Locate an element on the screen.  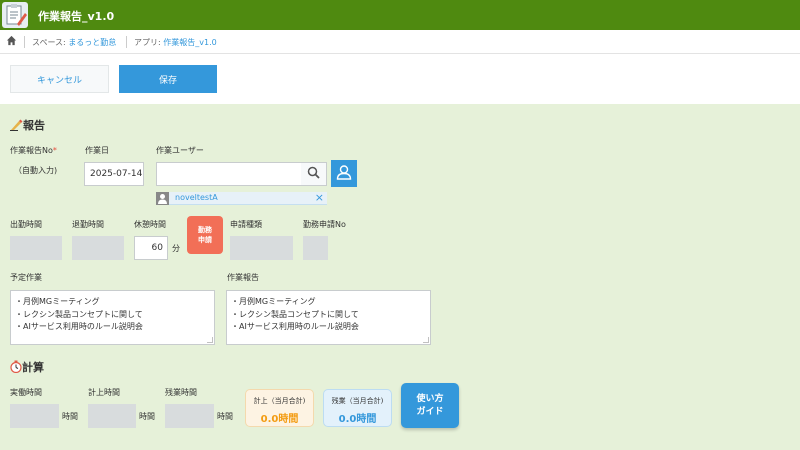
user-search-button is located at coordinates (314, 174).